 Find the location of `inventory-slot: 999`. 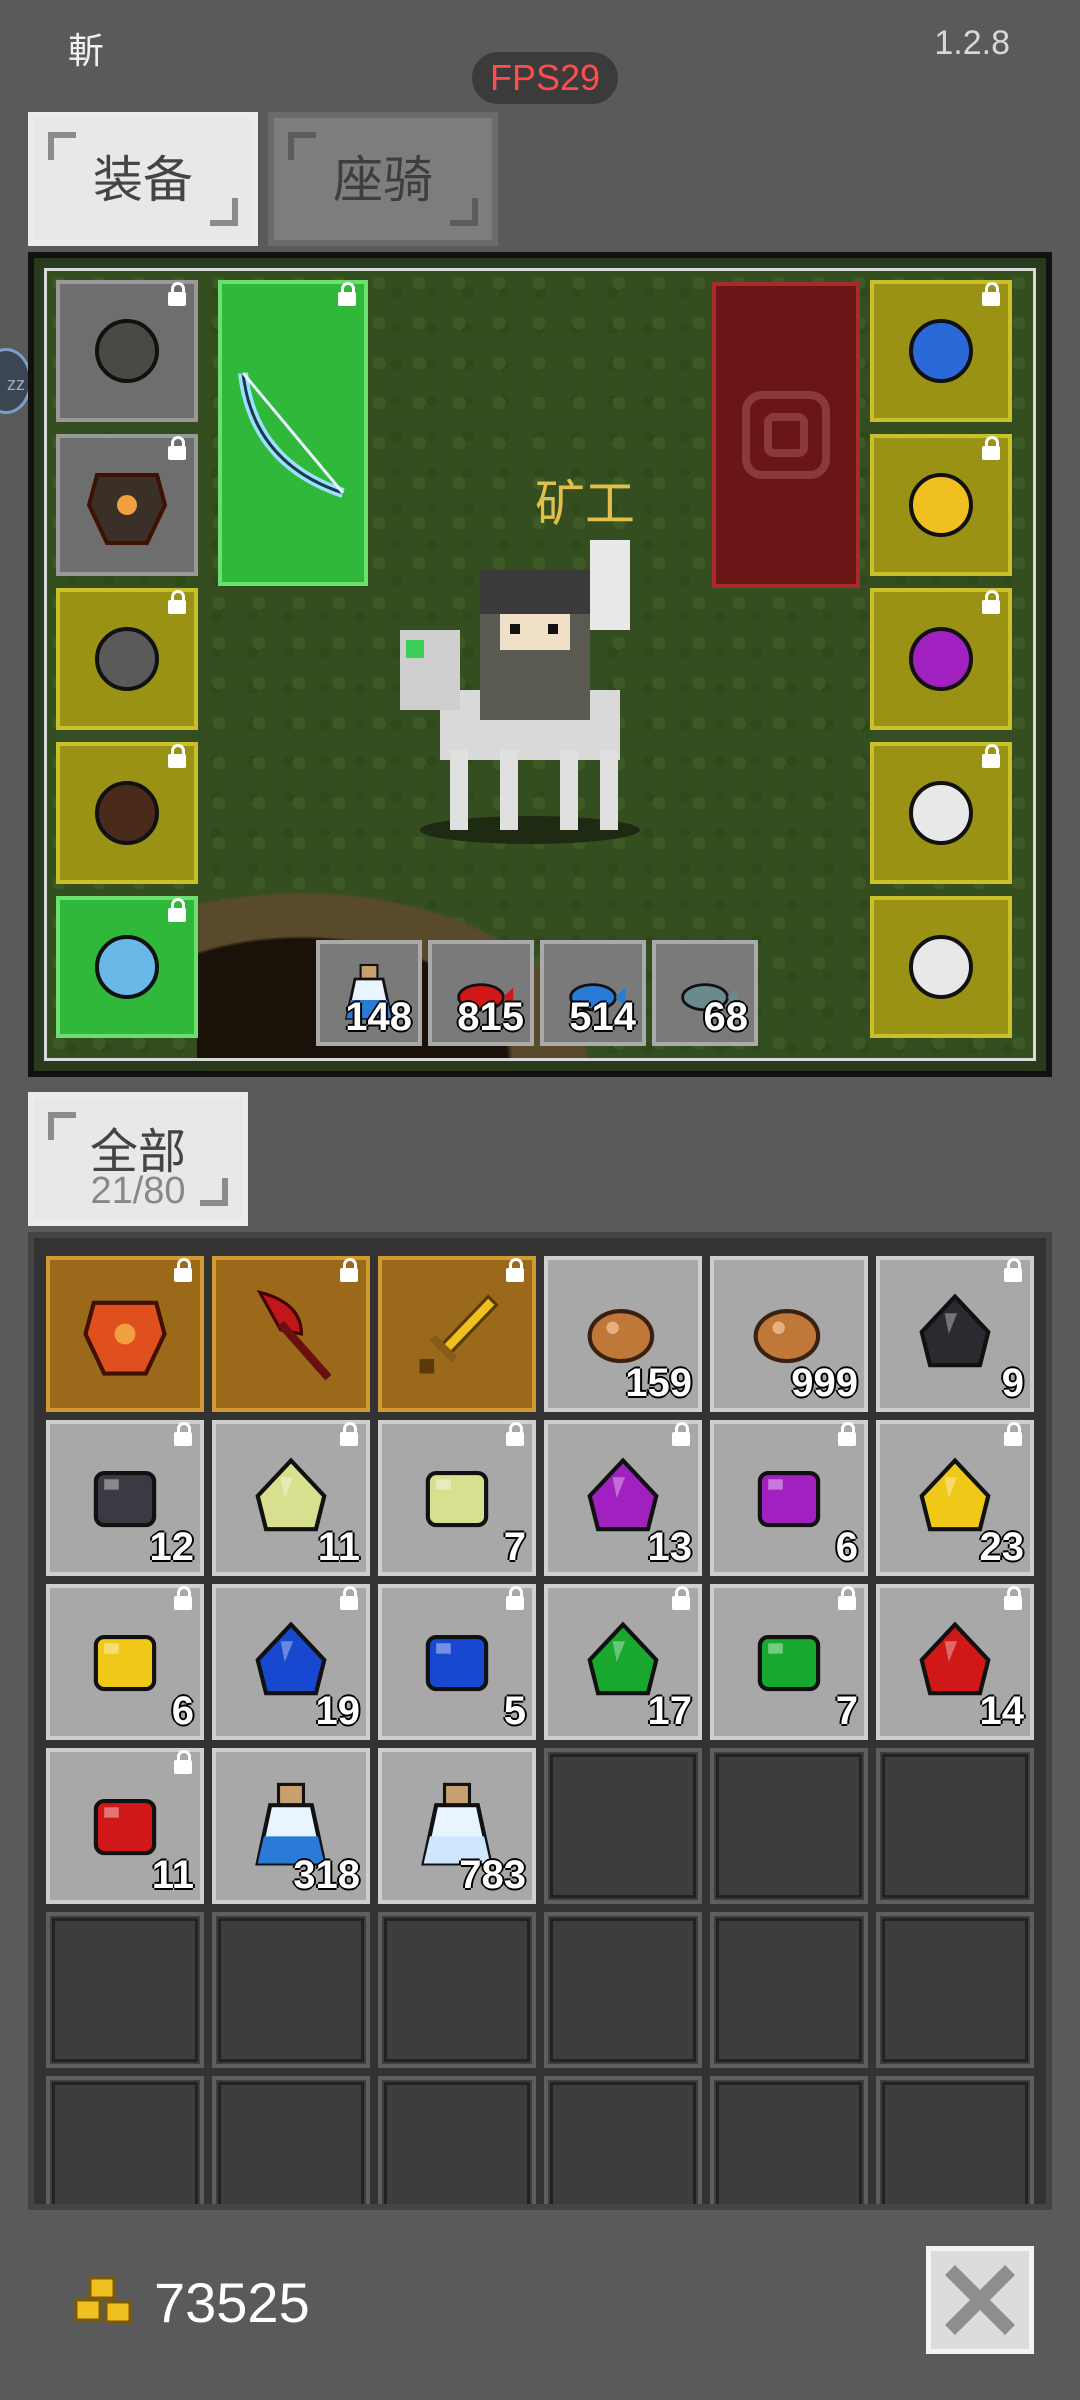

inventory-slot: 999 is located at coordinates (789, 1334).